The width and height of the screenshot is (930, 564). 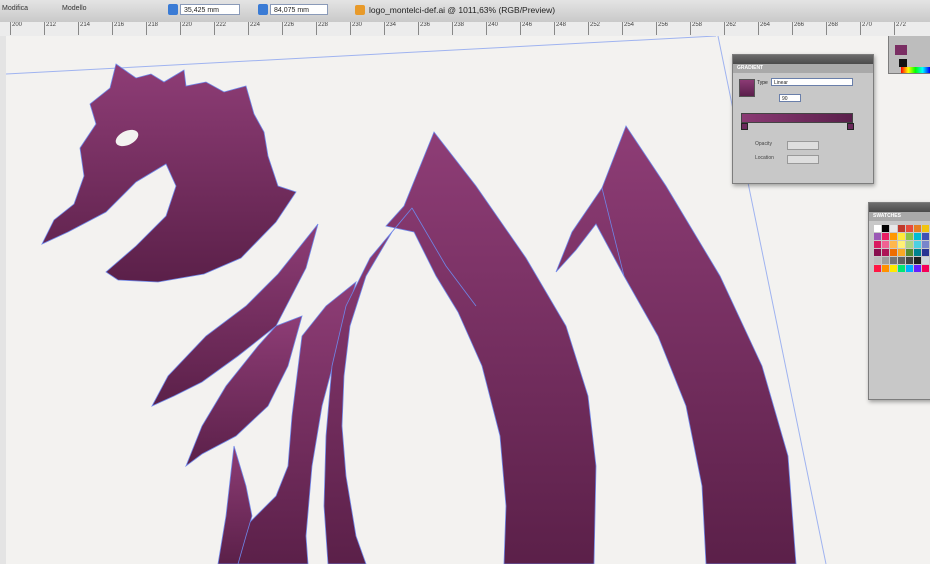 I want to click on opacity-field, so click(x=803, y=145).